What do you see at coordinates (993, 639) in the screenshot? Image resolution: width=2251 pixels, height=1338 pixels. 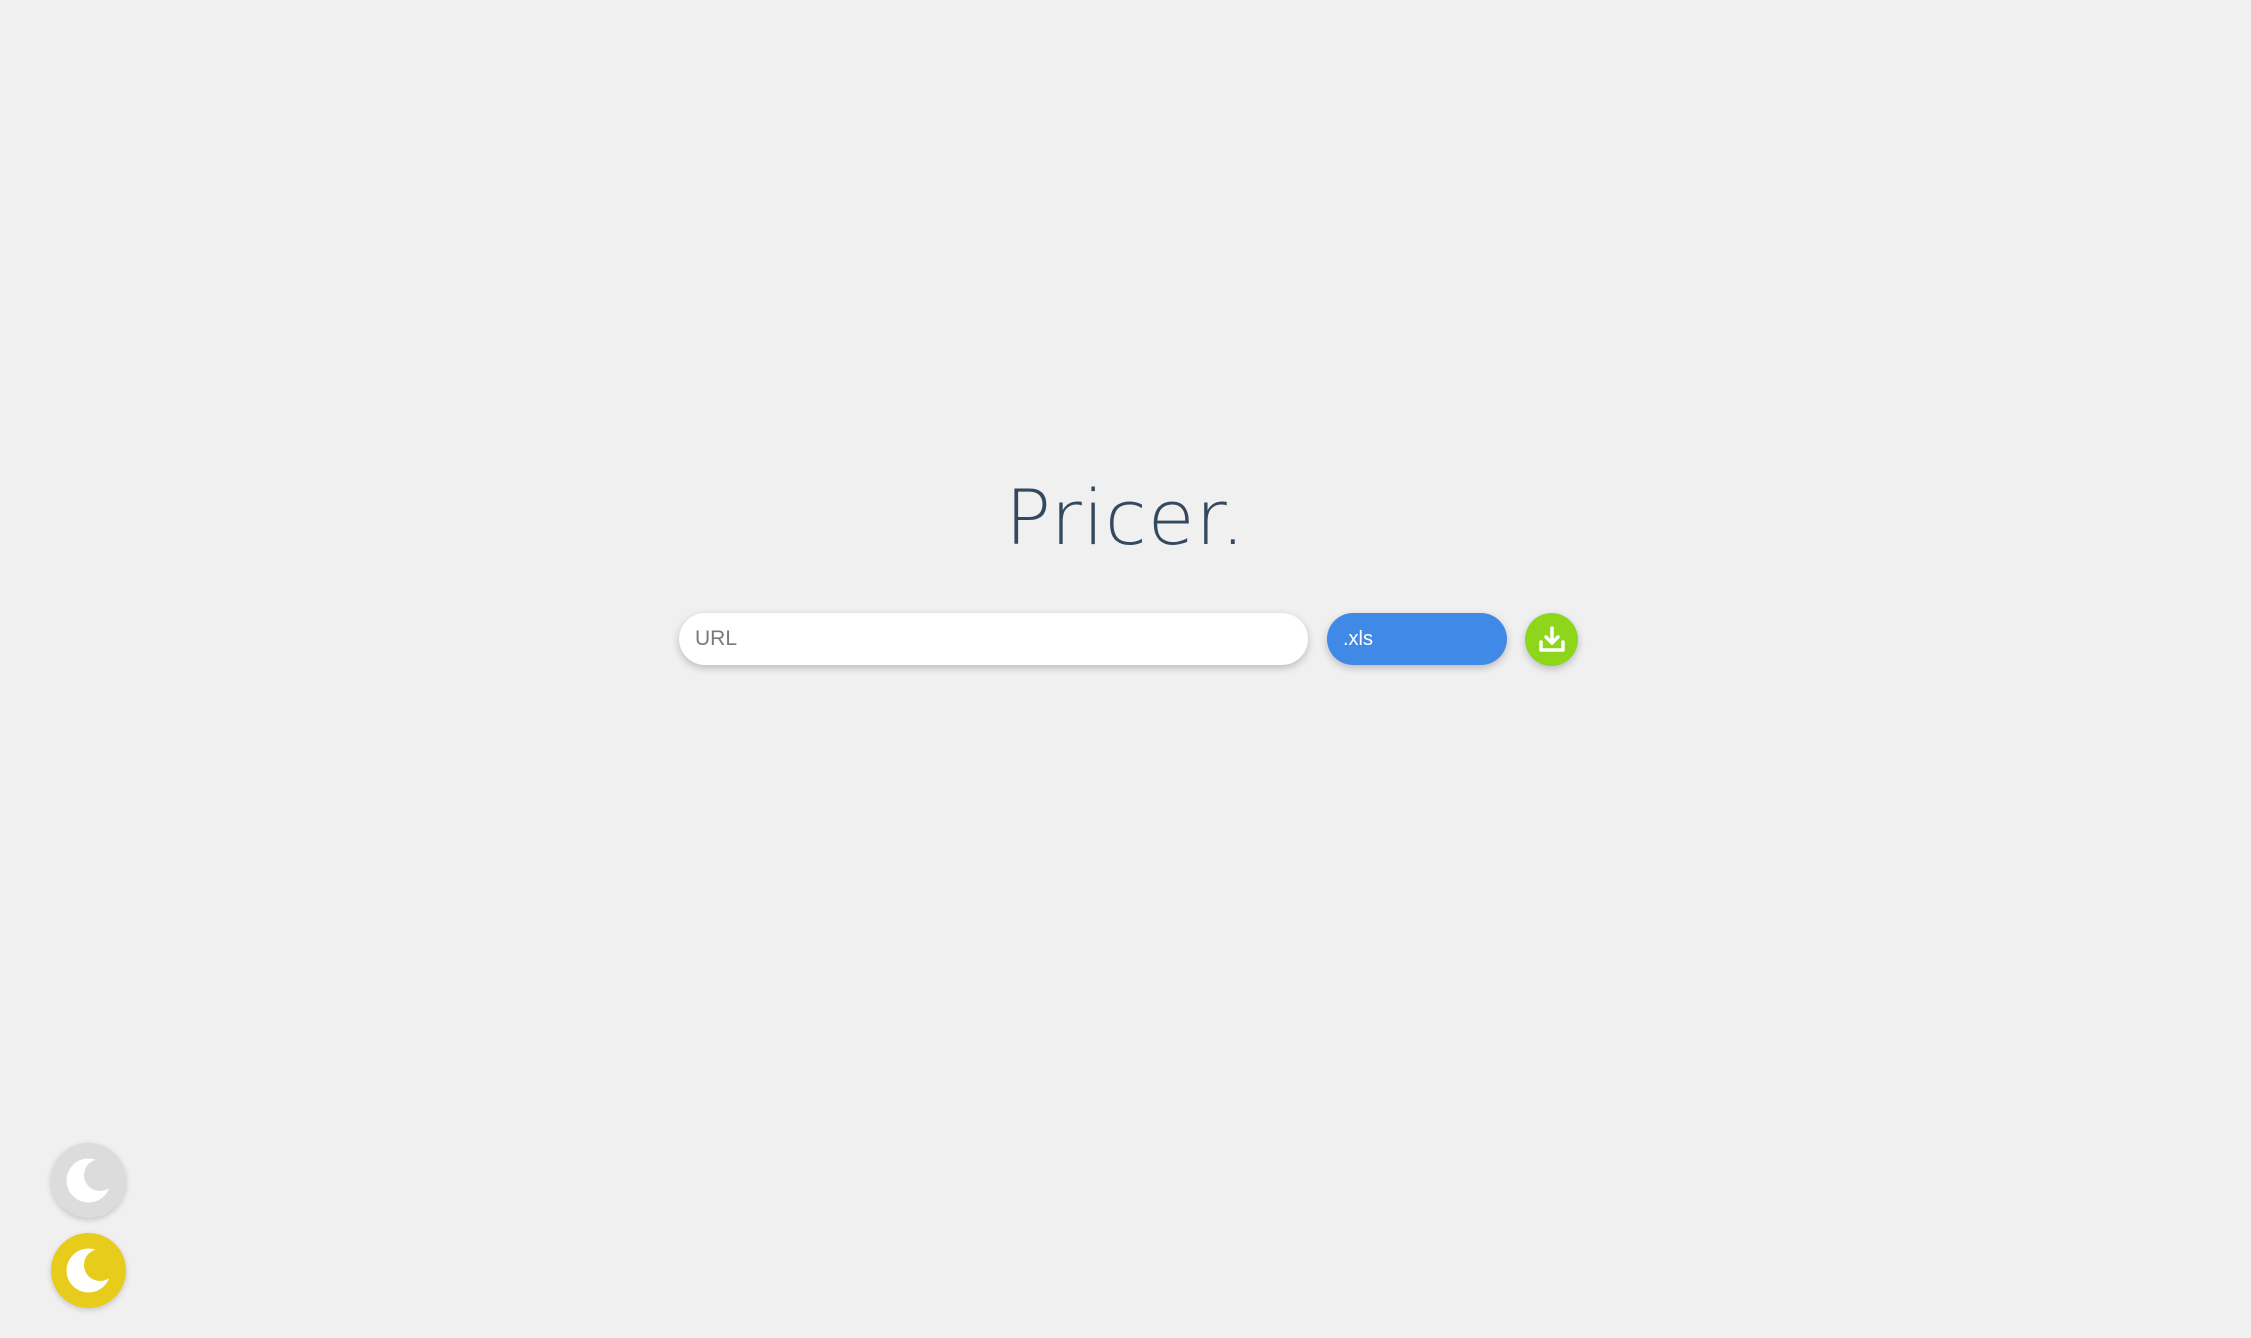 I see `url-input` at bounding box center [993, 639].